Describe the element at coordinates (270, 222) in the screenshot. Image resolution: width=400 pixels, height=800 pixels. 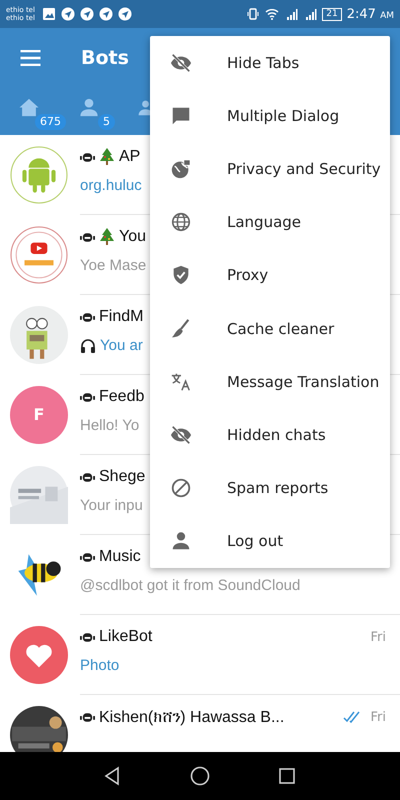
I see `menu-item: Language` at that location.